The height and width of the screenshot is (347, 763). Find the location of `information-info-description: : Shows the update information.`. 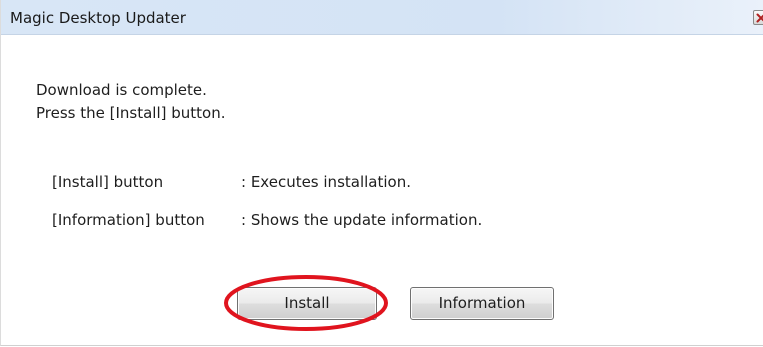

information-info-description: : Shows the update information. is located at coordinates (362, 220).